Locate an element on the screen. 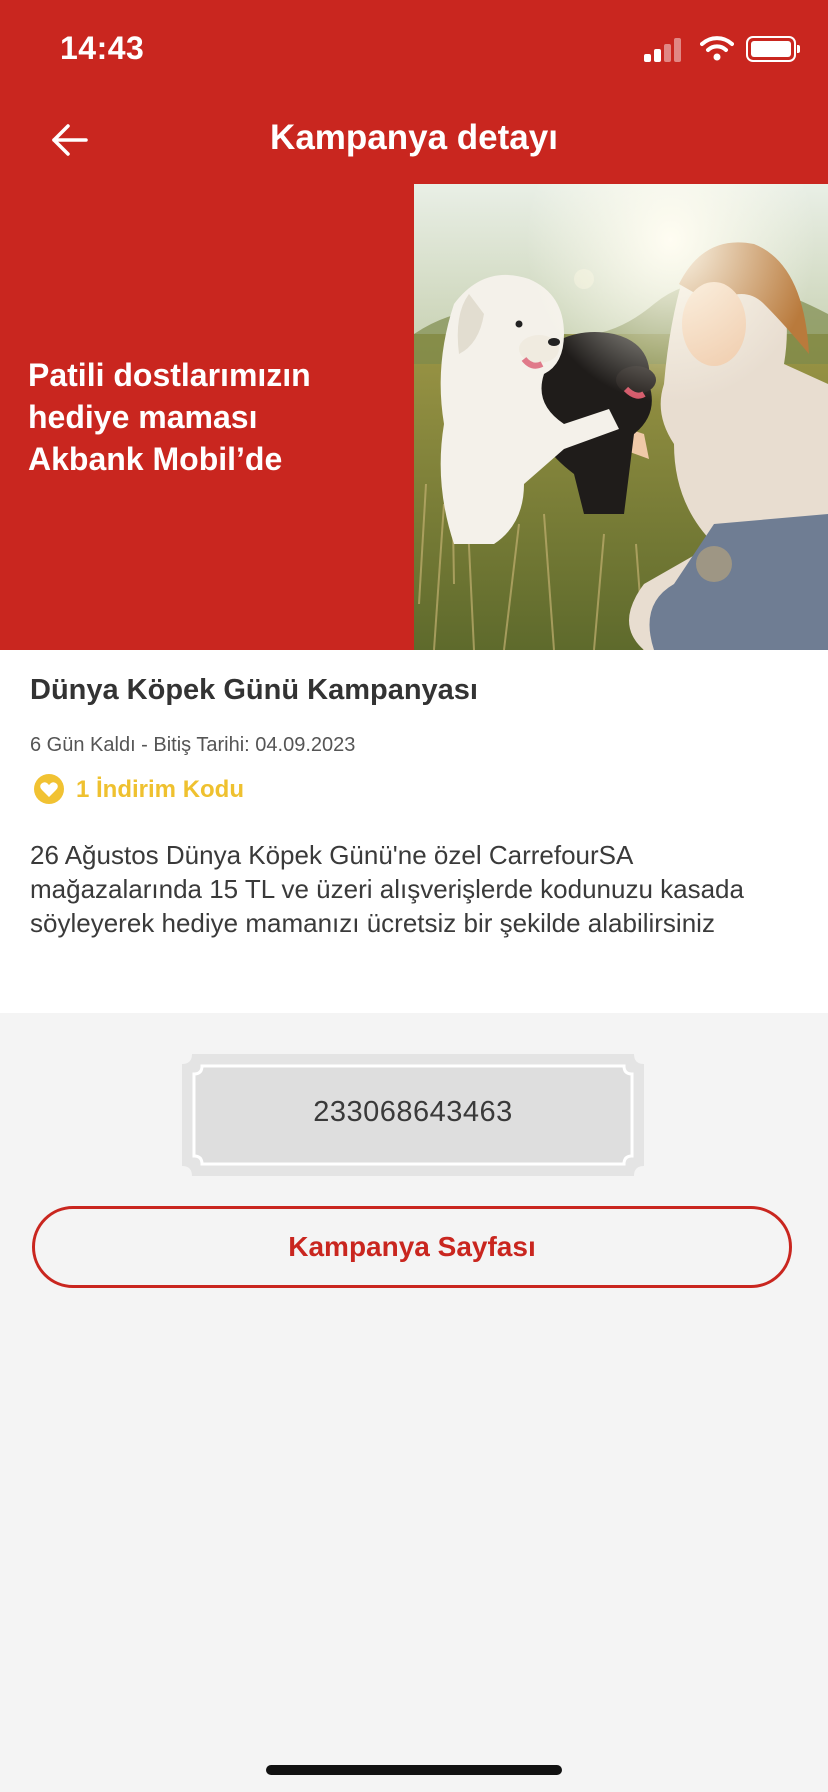 This screenshot has width=828, height=1792. app-header: 14:43 Kampanya detayı is located at coordinates (414, 92).